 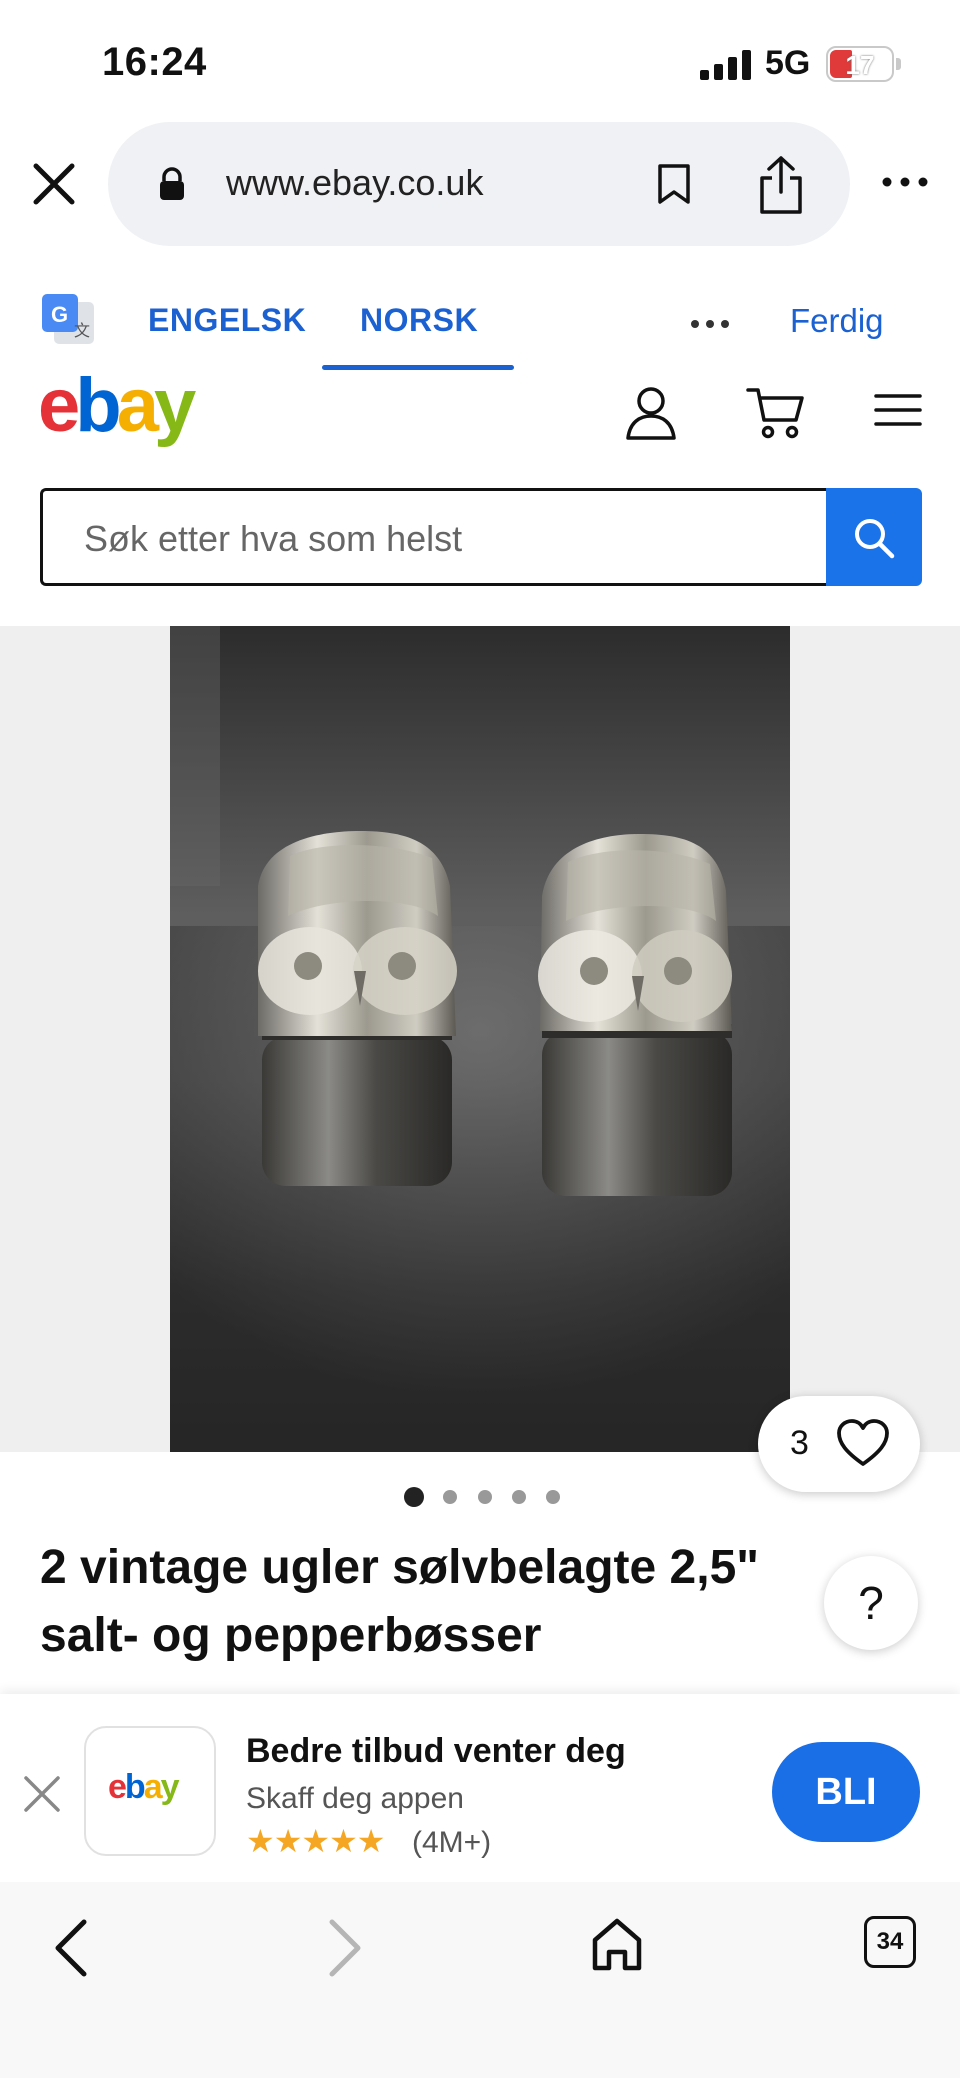 I want to click on logo-letter-e: e, so click(x=59, y=405).